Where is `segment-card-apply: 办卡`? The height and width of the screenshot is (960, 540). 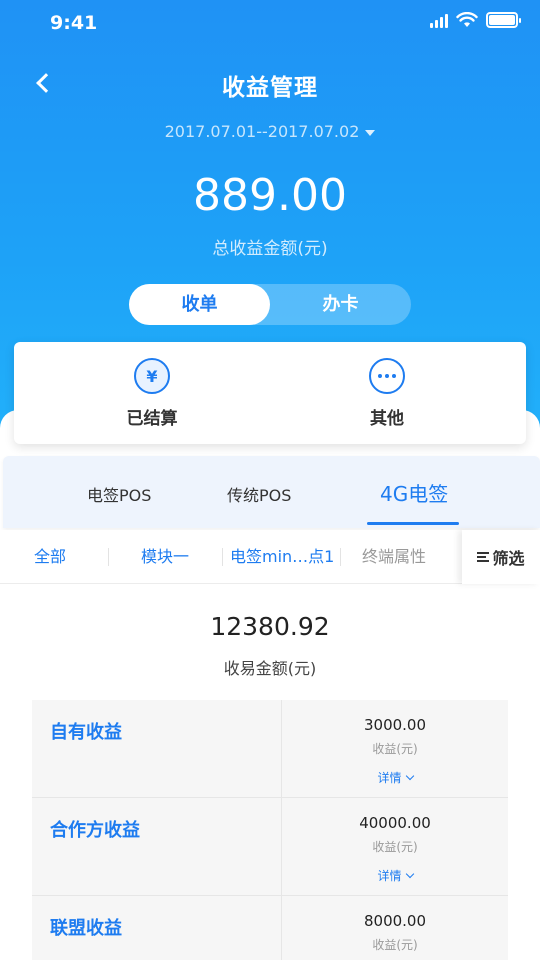 segment-card-apply: 办卡 is located at coordinates (340, 304).